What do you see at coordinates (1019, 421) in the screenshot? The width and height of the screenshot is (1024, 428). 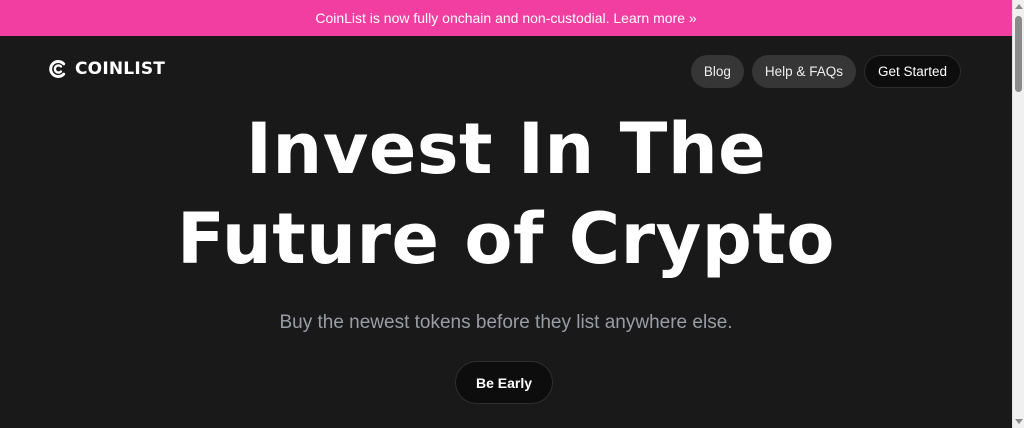 I see `scroll-down-arrow-icon` at bounding box center [1019, 421].